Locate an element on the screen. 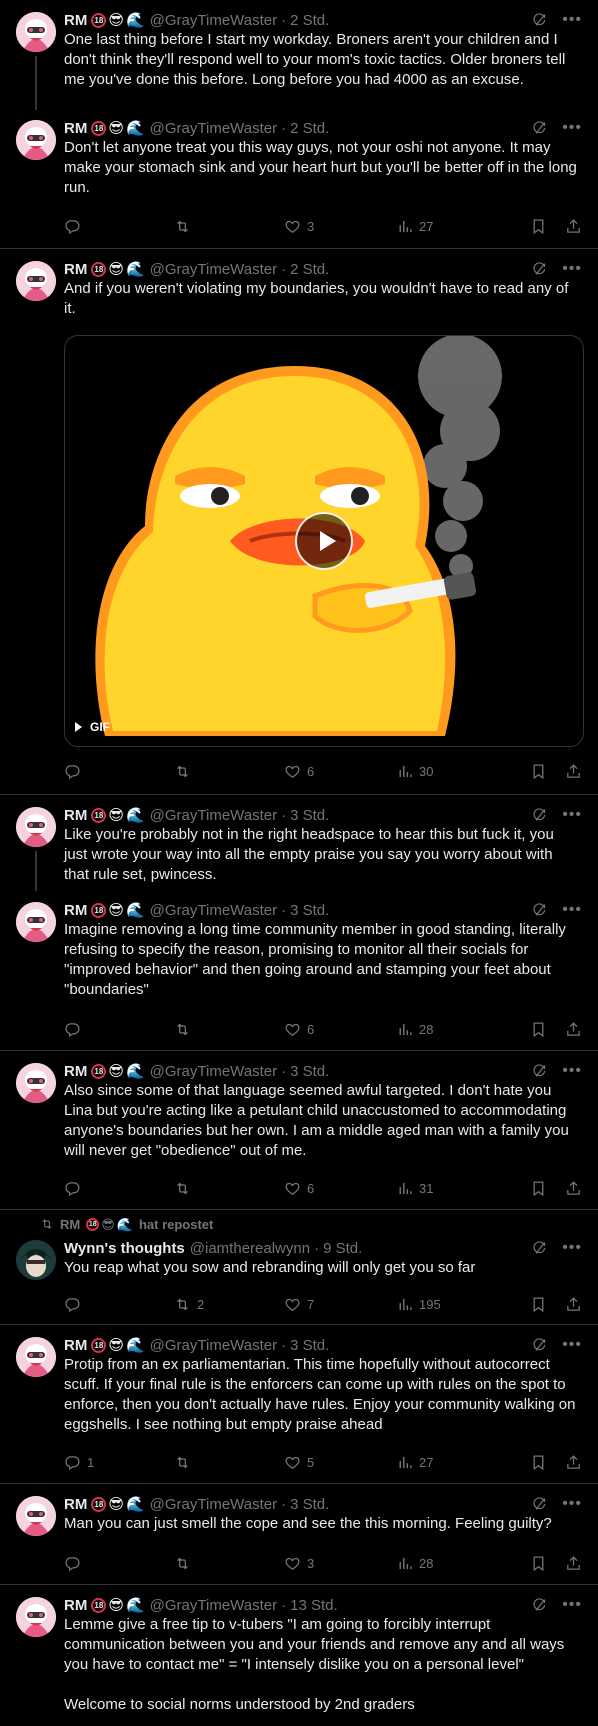 The image size is (598, 1726). play-button is located at coordinates (324, 541).